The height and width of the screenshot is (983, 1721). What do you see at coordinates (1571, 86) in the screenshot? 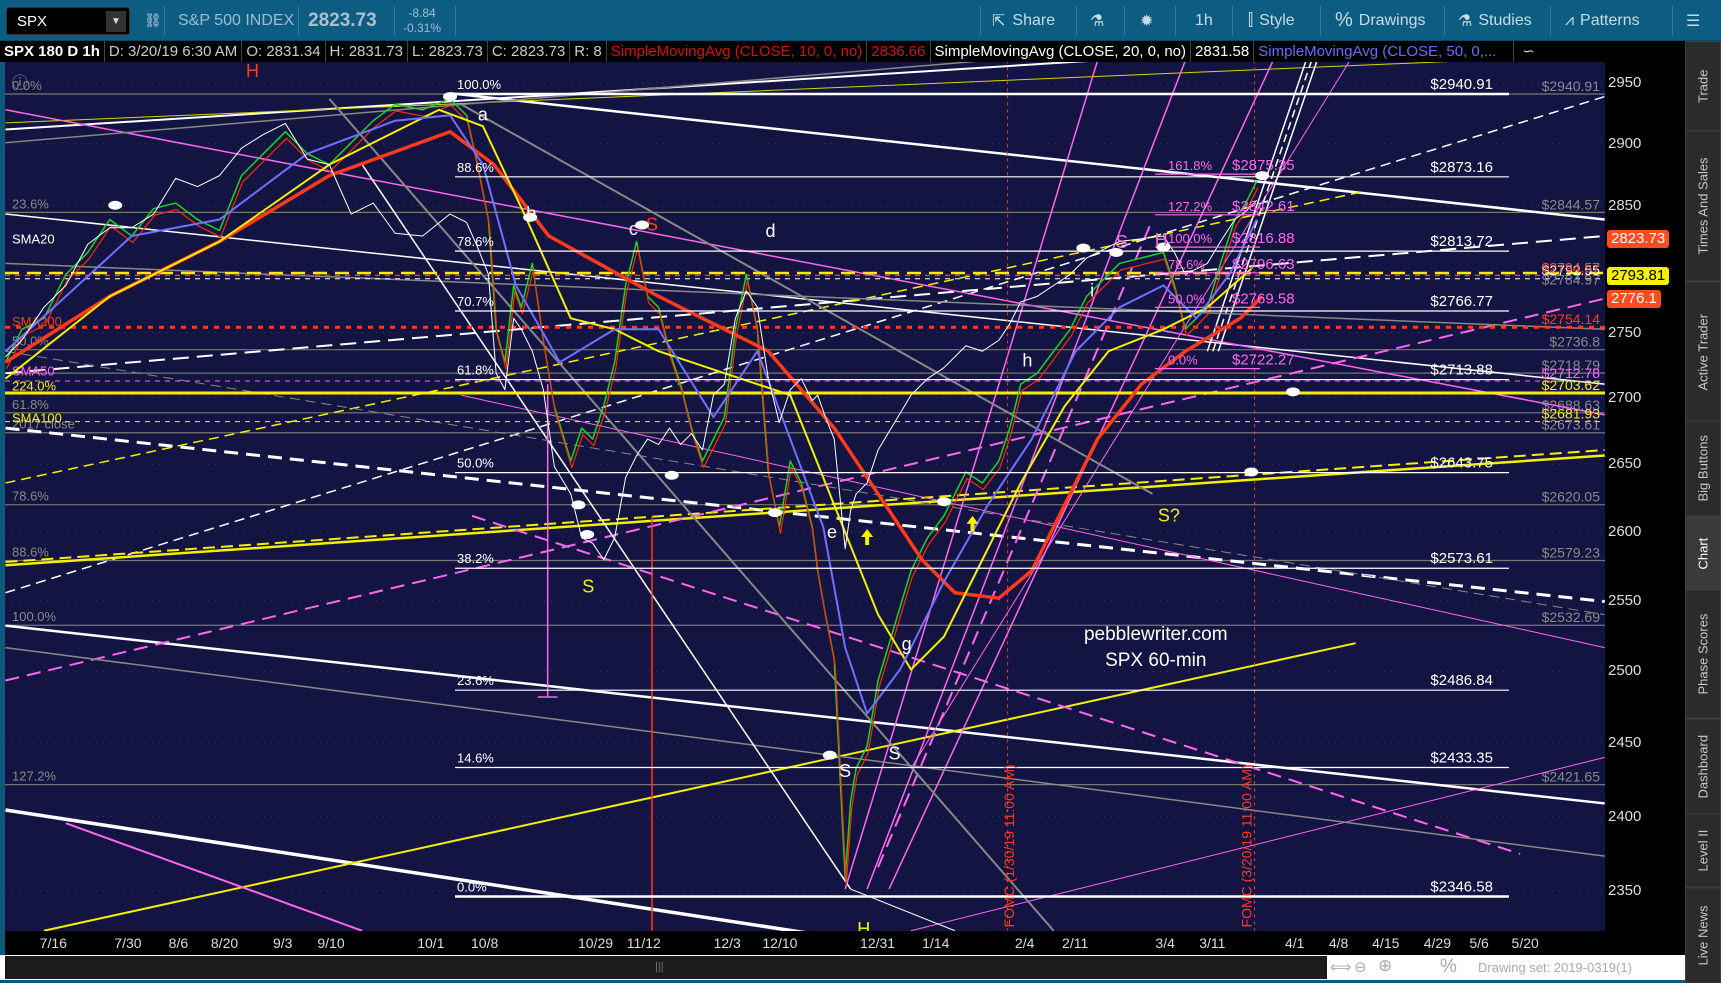
I see `grey-fib-price: $2940.91` at bounding box center [1571, 86].